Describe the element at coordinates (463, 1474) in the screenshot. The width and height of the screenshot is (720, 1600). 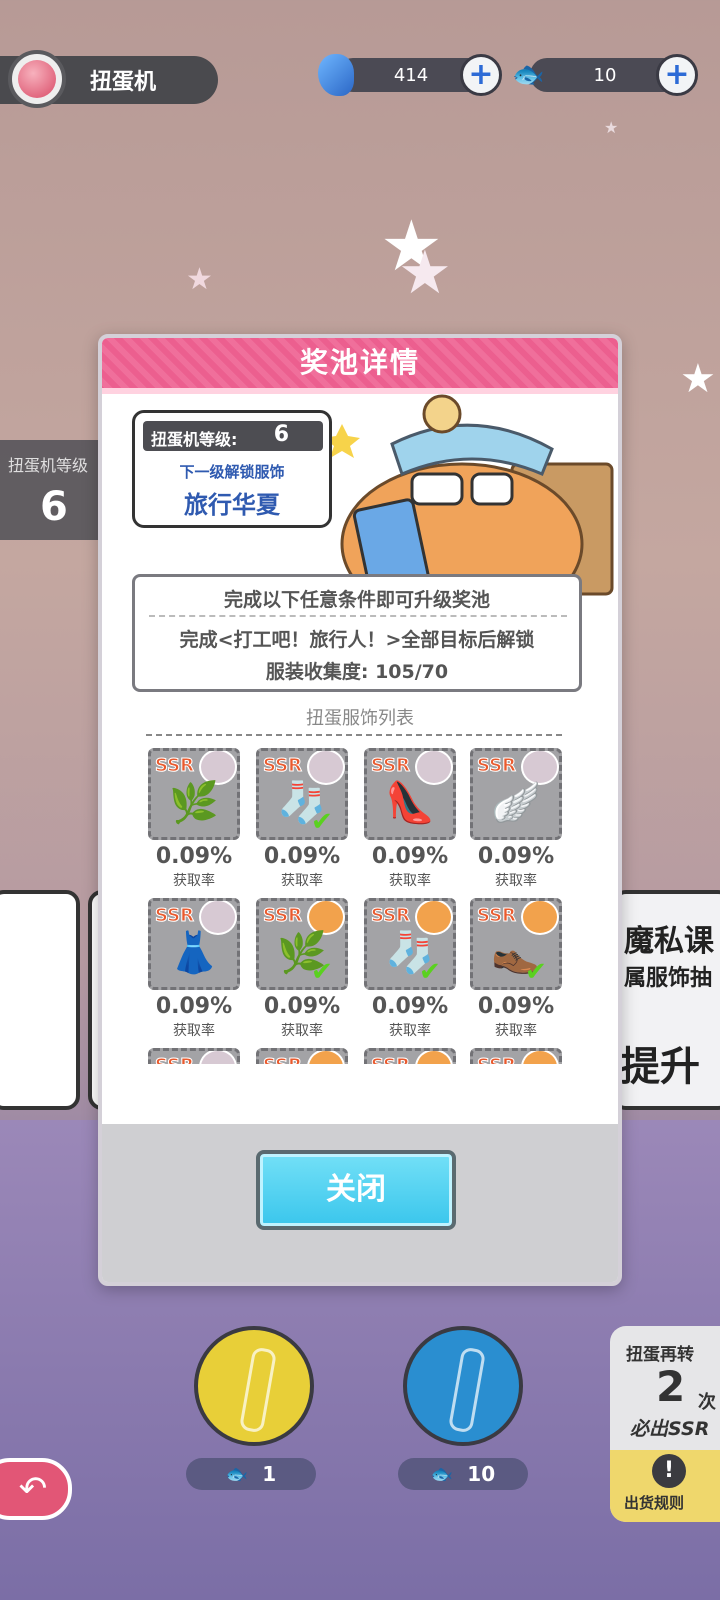
I see `multi-draw-cost: 🐟 10` at that location.